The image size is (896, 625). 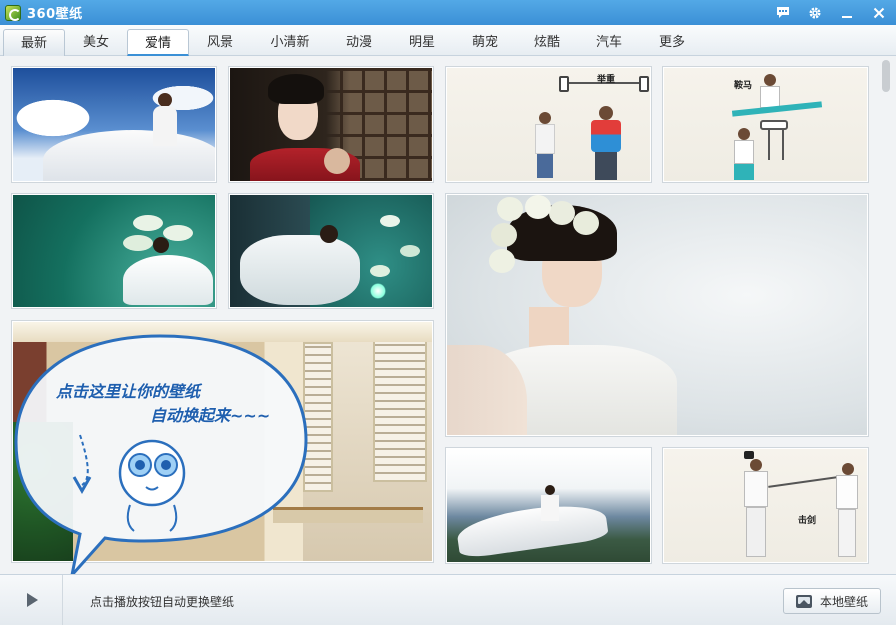 I want to click on category-tabs: 最新 美女 爱情 风景 小清新 动漫 明星 萌宠 炫酷 汽车 更多, so click(x=448, y=40).